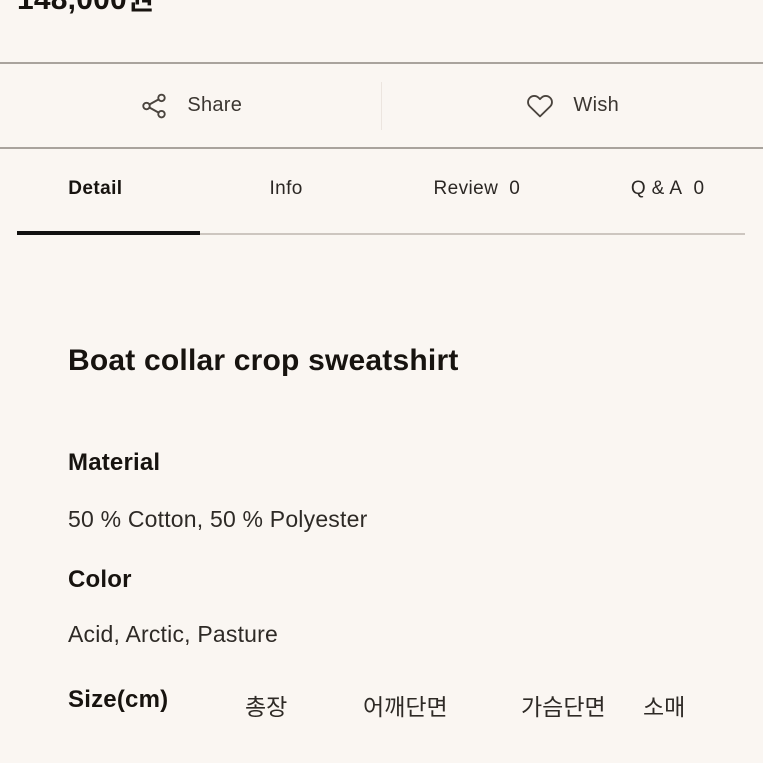  What do you see at coordinates (515, 188) in the screenshot?
I see `tab-review-count: 0` at bounding box center [515, 188].